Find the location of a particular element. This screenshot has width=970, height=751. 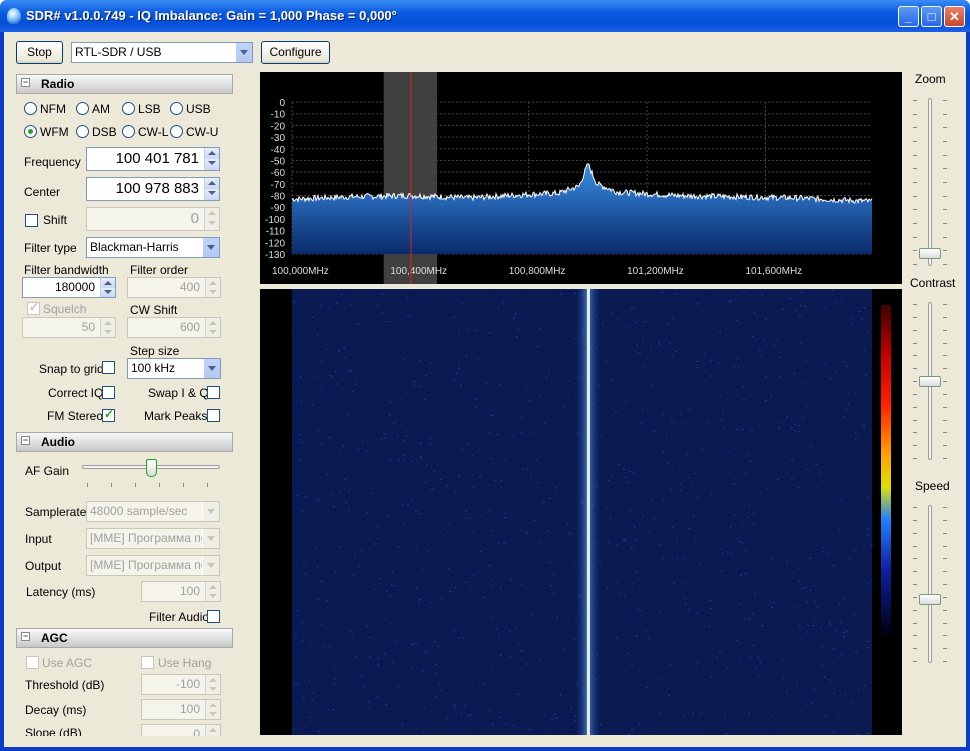

filter-bandwidth-input: 180000 is located at coordinates (69, 287).